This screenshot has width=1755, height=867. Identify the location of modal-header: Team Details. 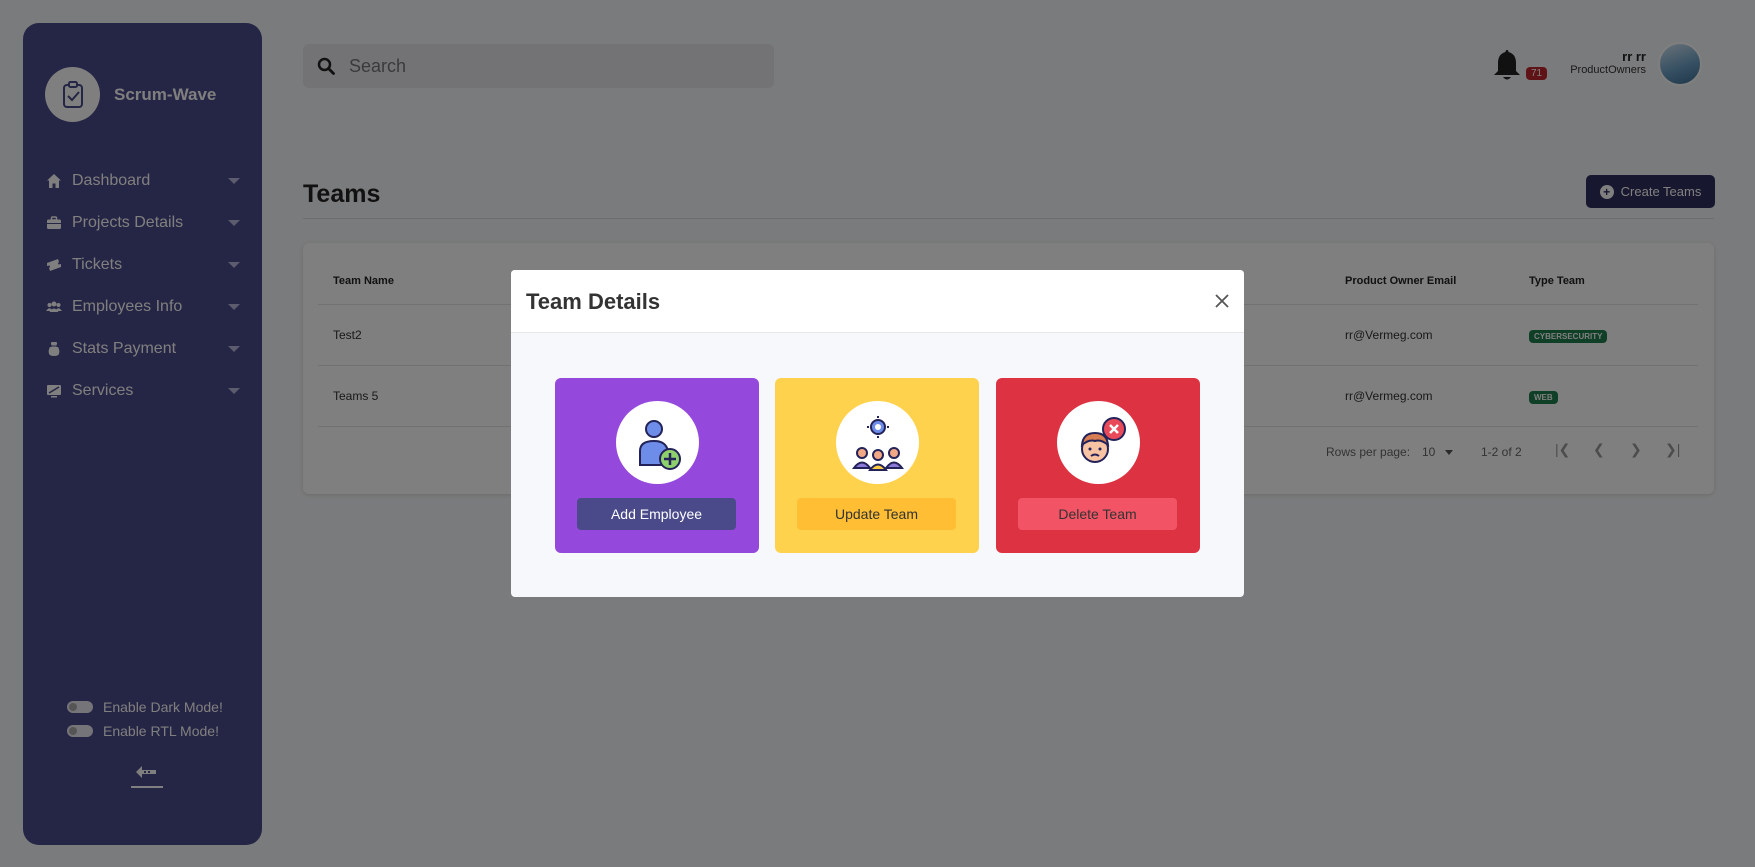
(877, 301).